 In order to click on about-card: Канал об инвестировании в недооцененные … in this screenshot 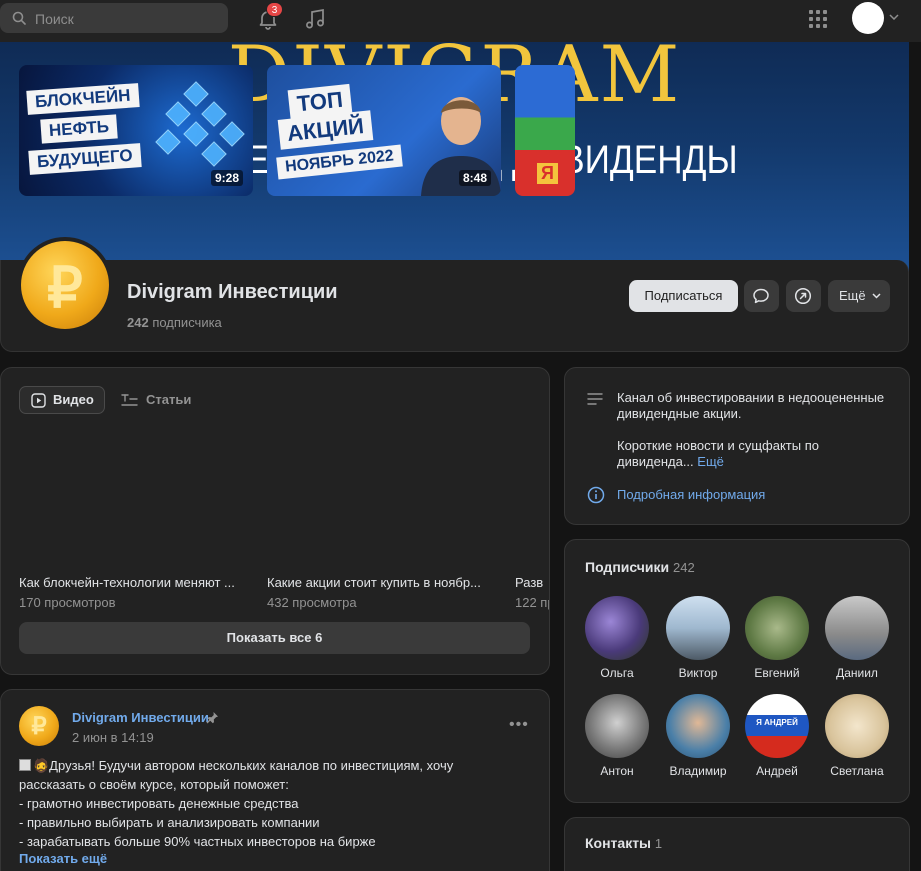, I will do `click(737, 446)`.